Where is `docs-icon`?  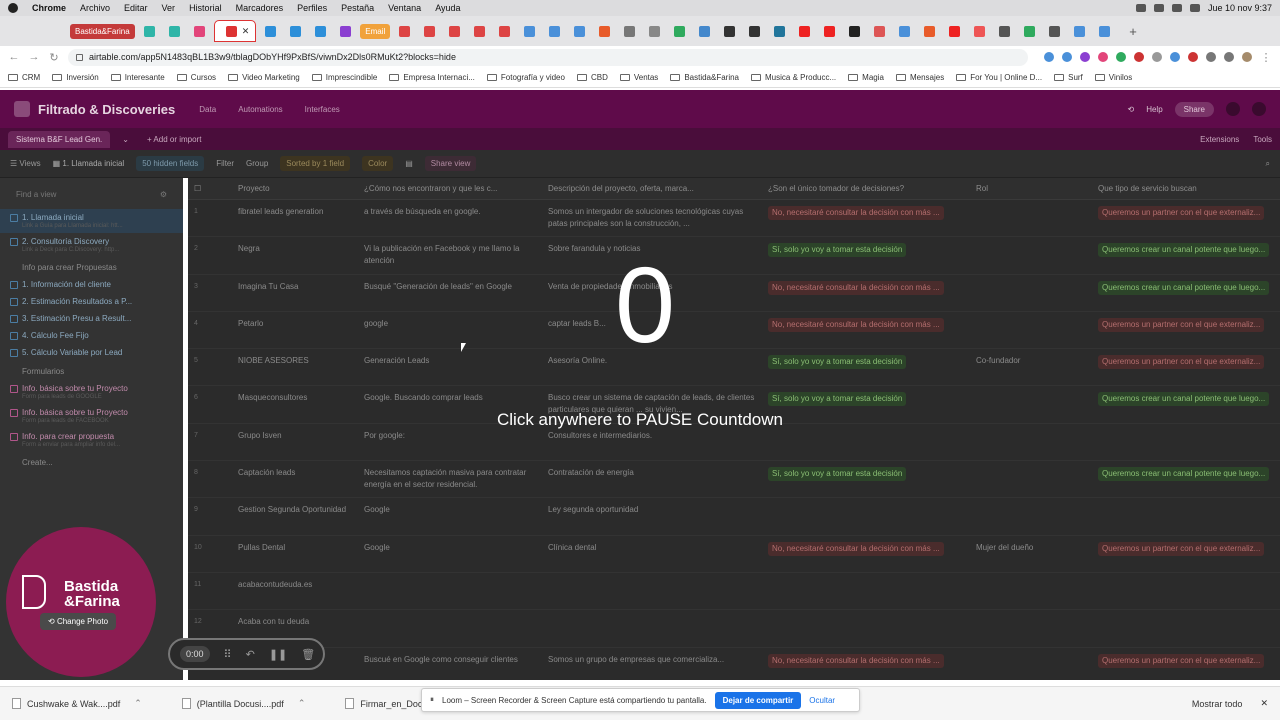 docs-icon is located at coordinates (580, 31).